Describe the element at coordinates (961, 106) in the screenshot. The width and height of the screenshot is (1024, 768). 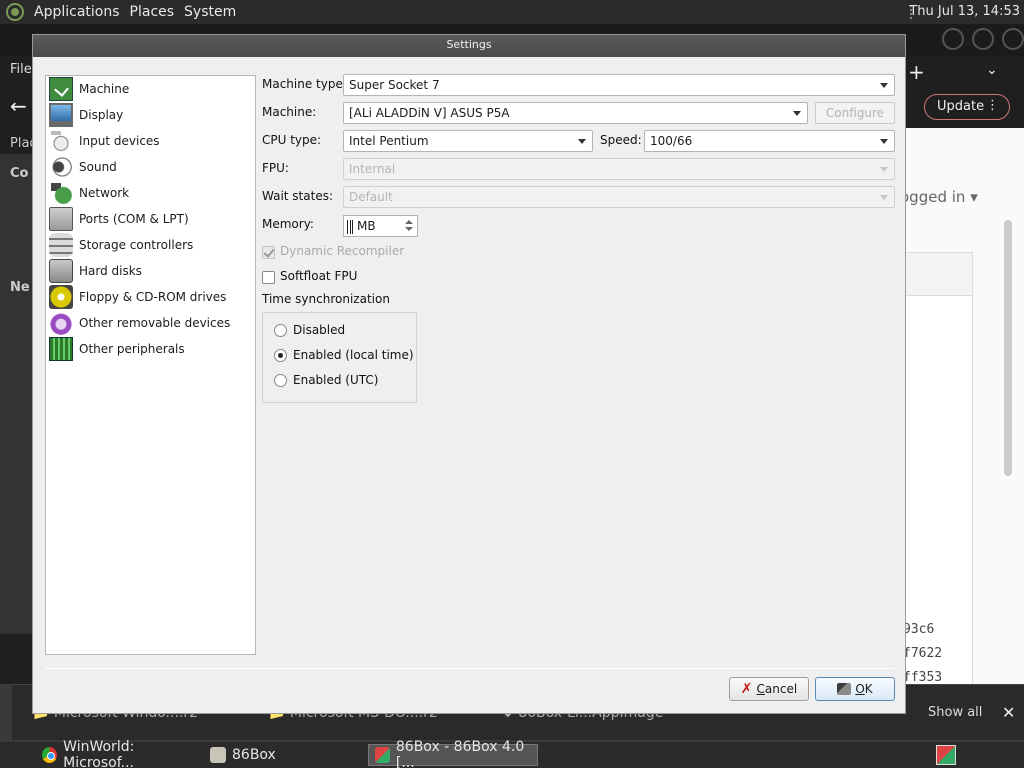
I see `update-label: Update` at that location.